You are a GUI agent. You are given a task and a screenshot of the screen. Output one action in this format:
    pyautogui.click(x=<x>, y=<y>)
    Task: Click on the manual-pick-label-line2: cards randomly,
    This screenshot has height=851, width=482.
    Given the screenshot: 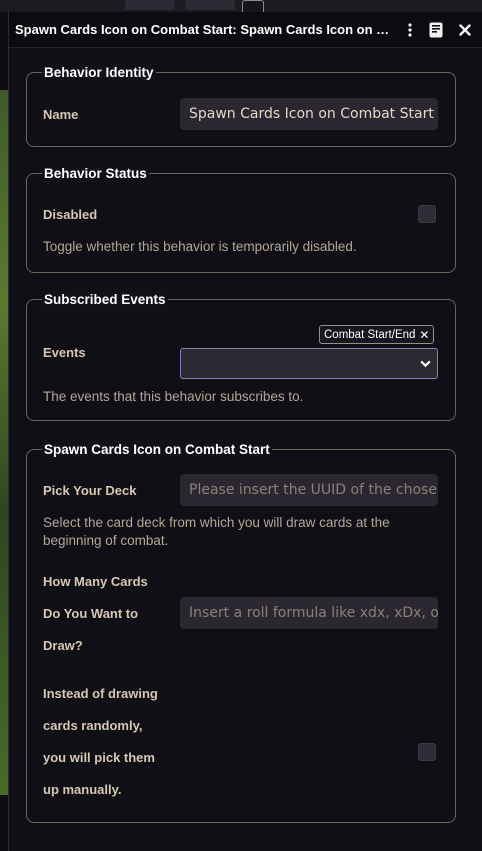 What is the action you would take?
    pyautogui.click(x=93, y=725)
    